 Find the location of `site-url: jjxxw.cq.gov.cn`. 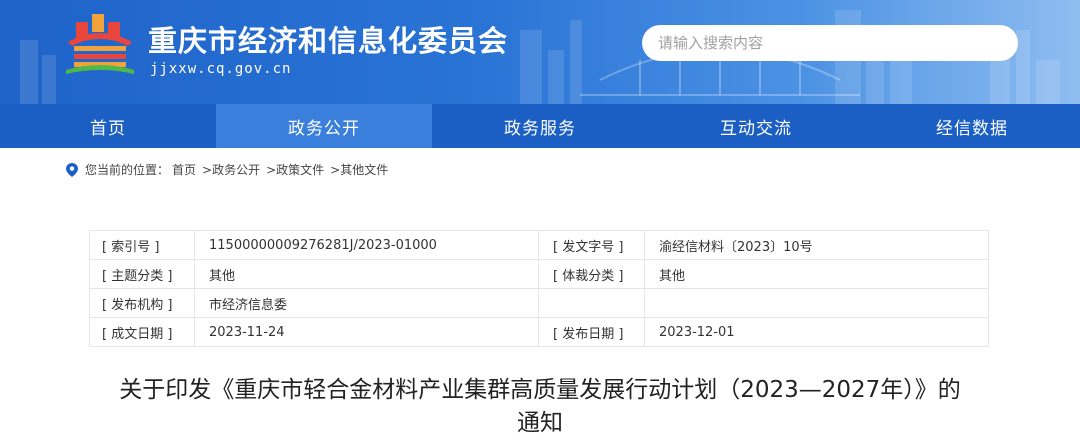

site-url: jjxxw.cq.gov.cn is located at coordinates (221, 69).